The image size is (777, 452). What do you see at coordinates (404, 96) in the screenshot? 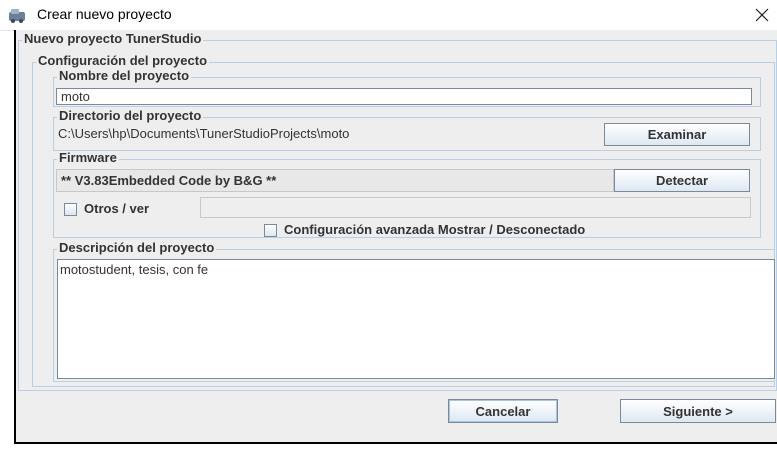
I see `project-name-input: moto` at bounding box center [404, 96].